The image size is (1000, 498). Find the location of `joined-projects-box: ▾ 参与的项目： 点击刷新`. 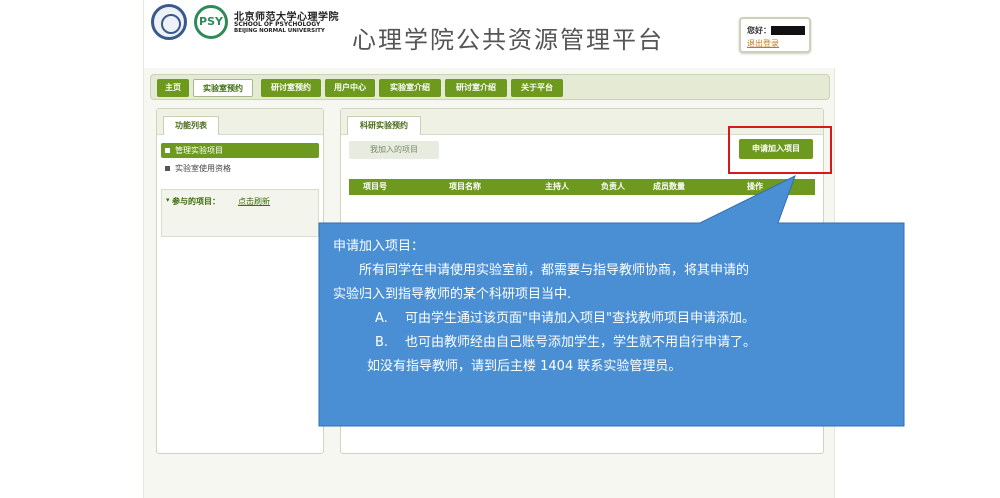

joined-projects-box: ▾ 参与的项目： 点击刷新 is located at coordinates (240, 213).